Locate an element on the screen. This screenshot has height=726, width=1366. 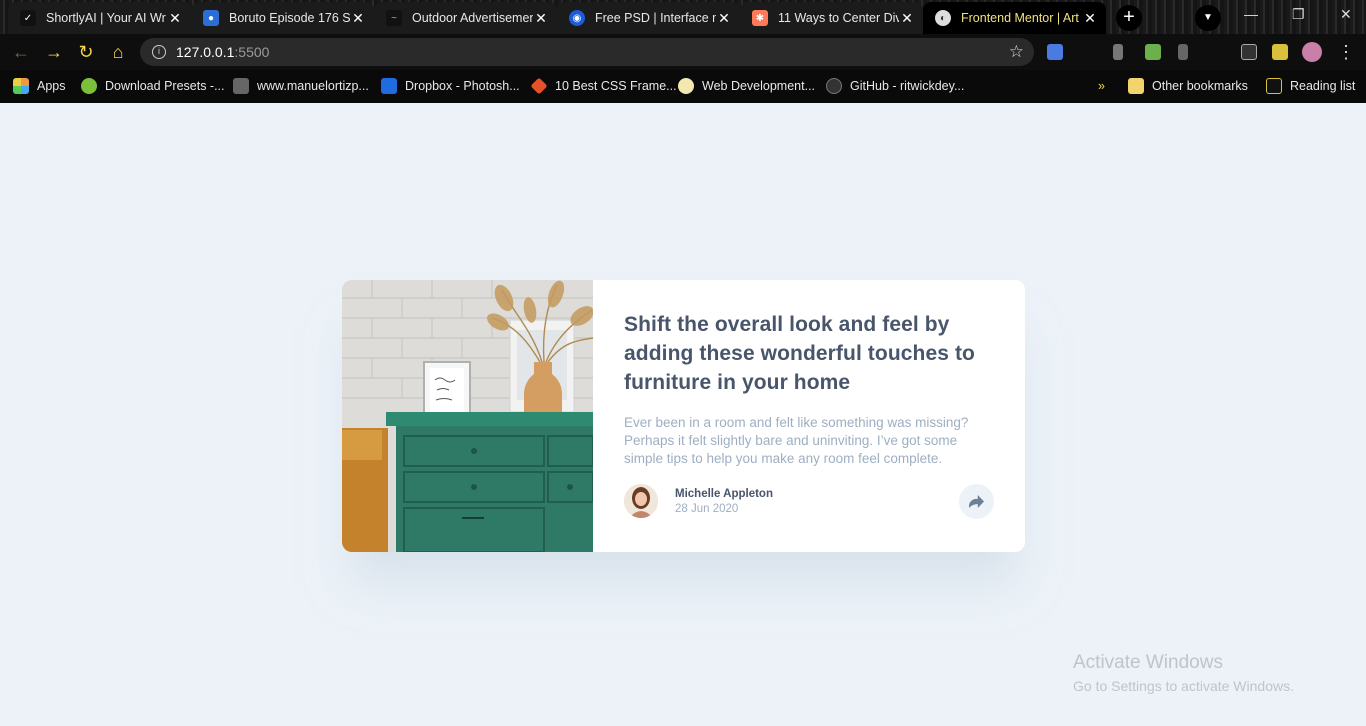
download-extension-icon is located at coordinates (1118, 52).